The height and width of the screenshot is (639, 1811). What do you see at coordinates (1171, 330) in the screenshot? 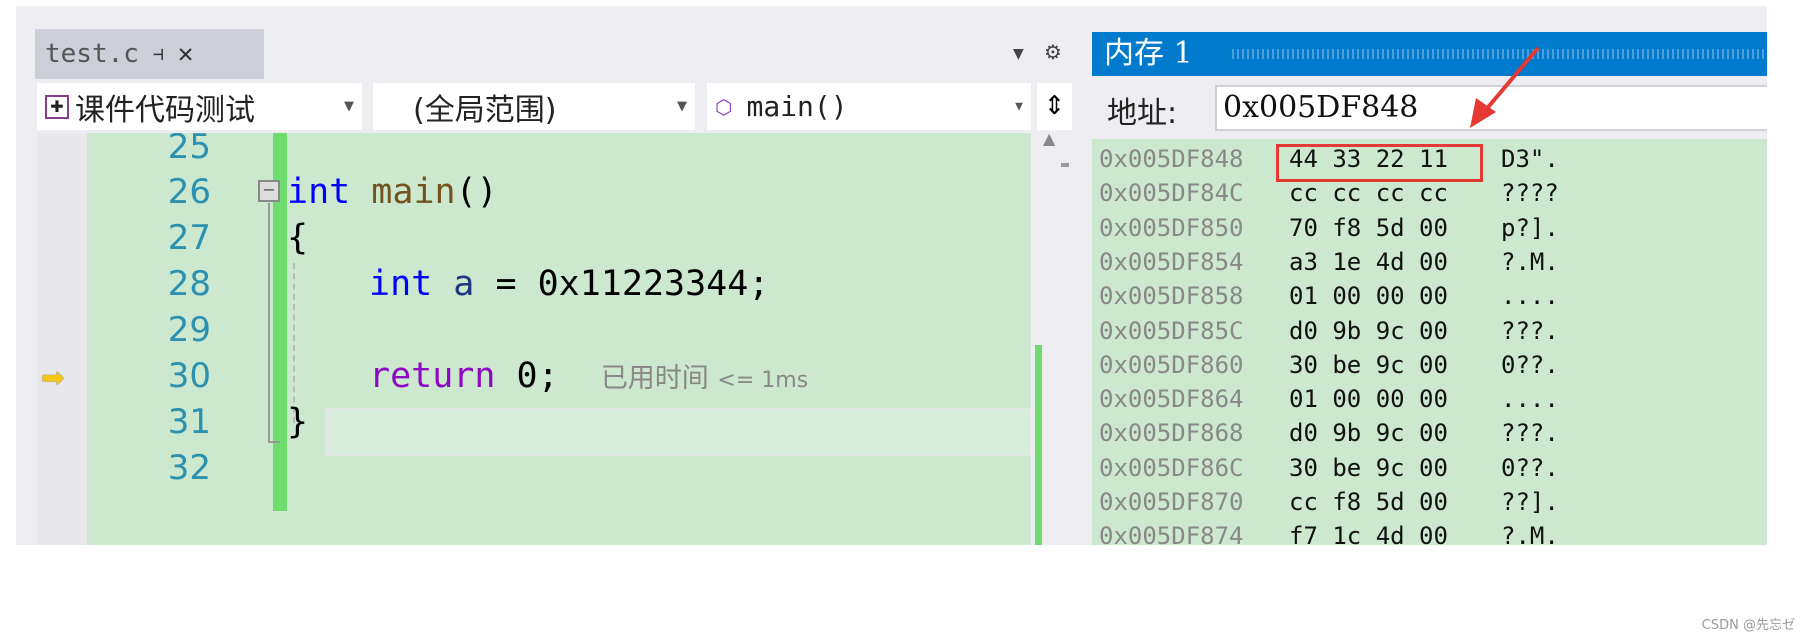
I see `memory-address: 0x005DF85C` at bounding box center [1171, 330].